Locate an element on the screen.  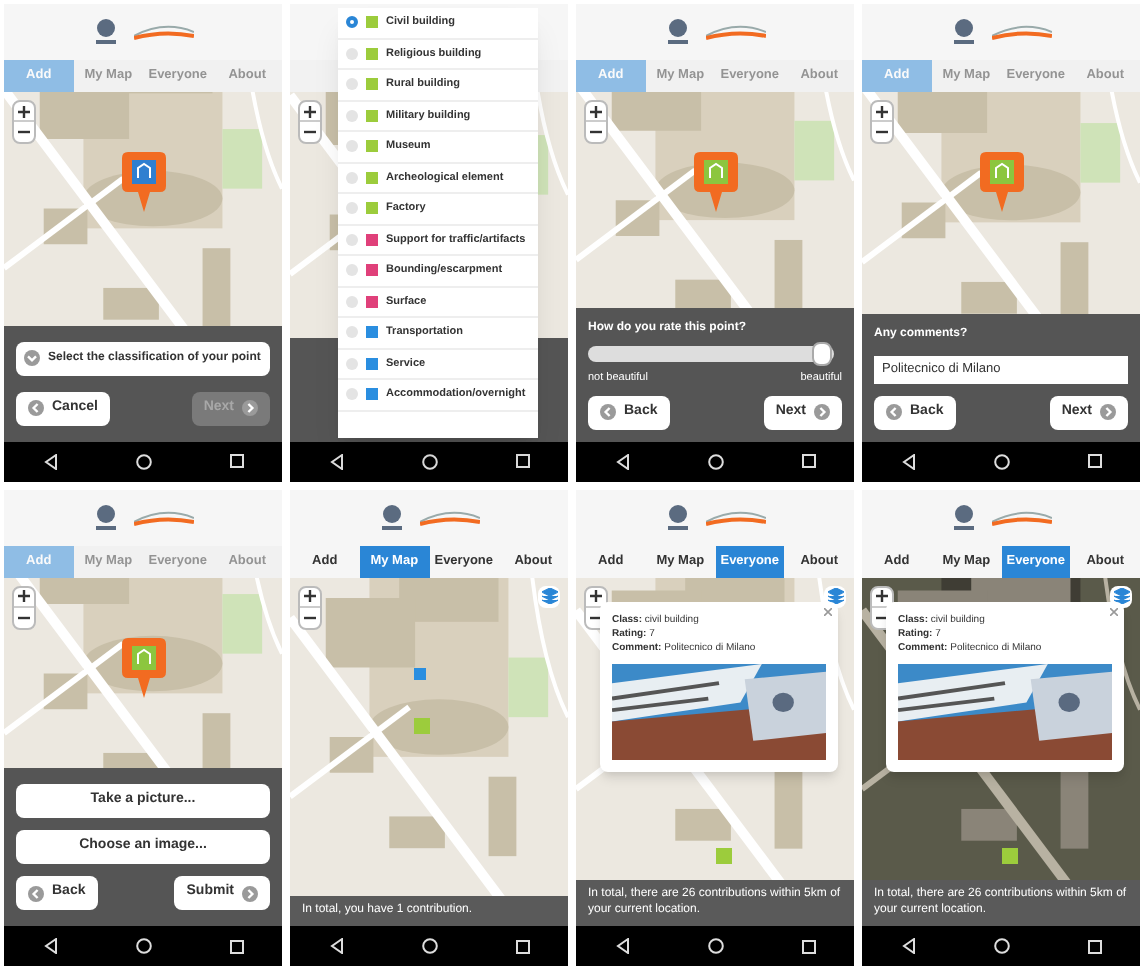
slider-thumb is located at coordinates (821, 354).